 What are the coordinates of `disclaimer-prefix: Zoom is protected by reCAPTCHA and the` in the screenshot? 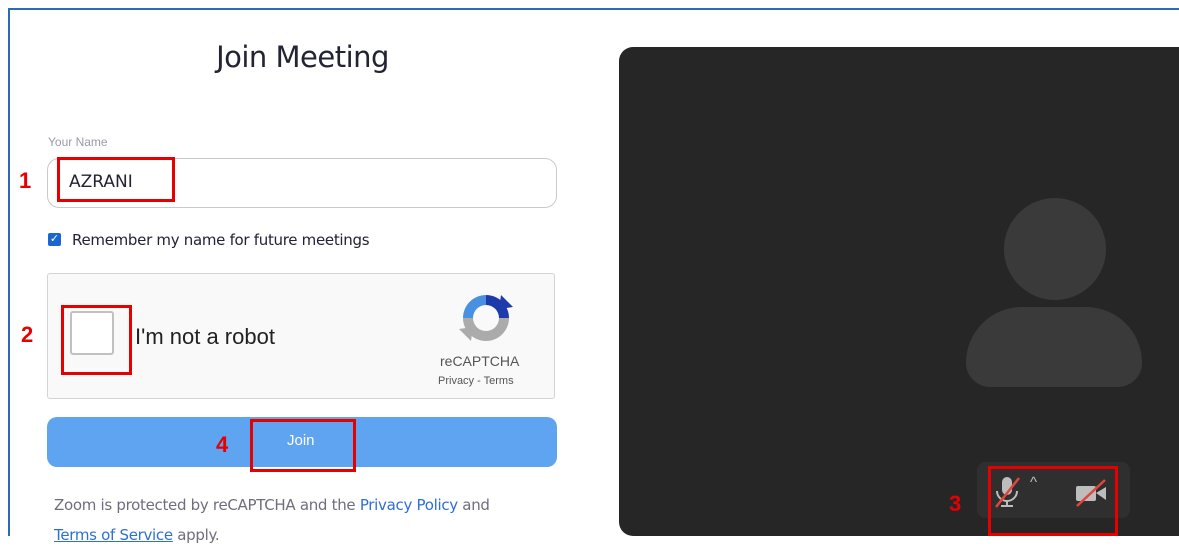 It's located at (207, 505).